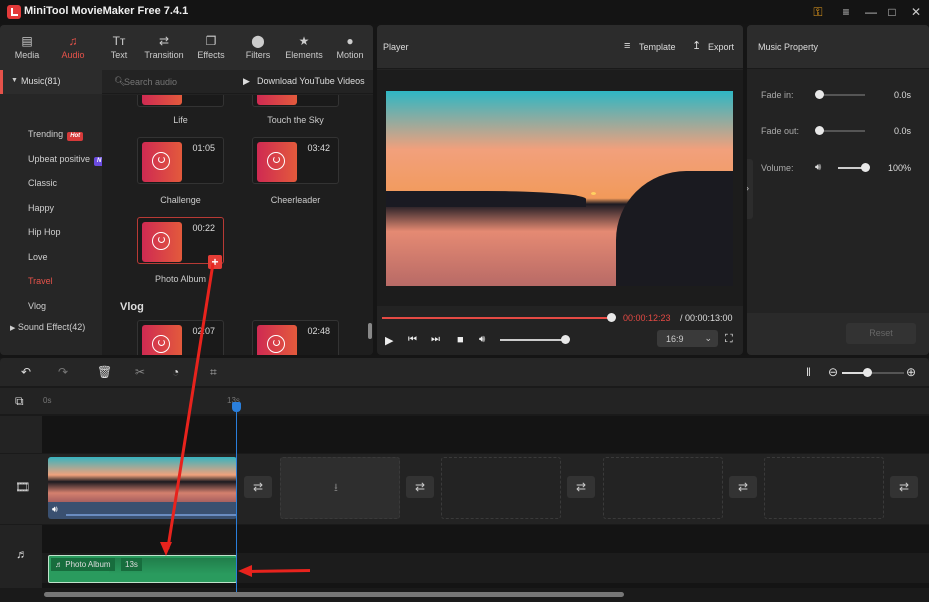 The height and width of the screenshot is (602, 929). I want to click on audio-card-life, so click(180, 101).